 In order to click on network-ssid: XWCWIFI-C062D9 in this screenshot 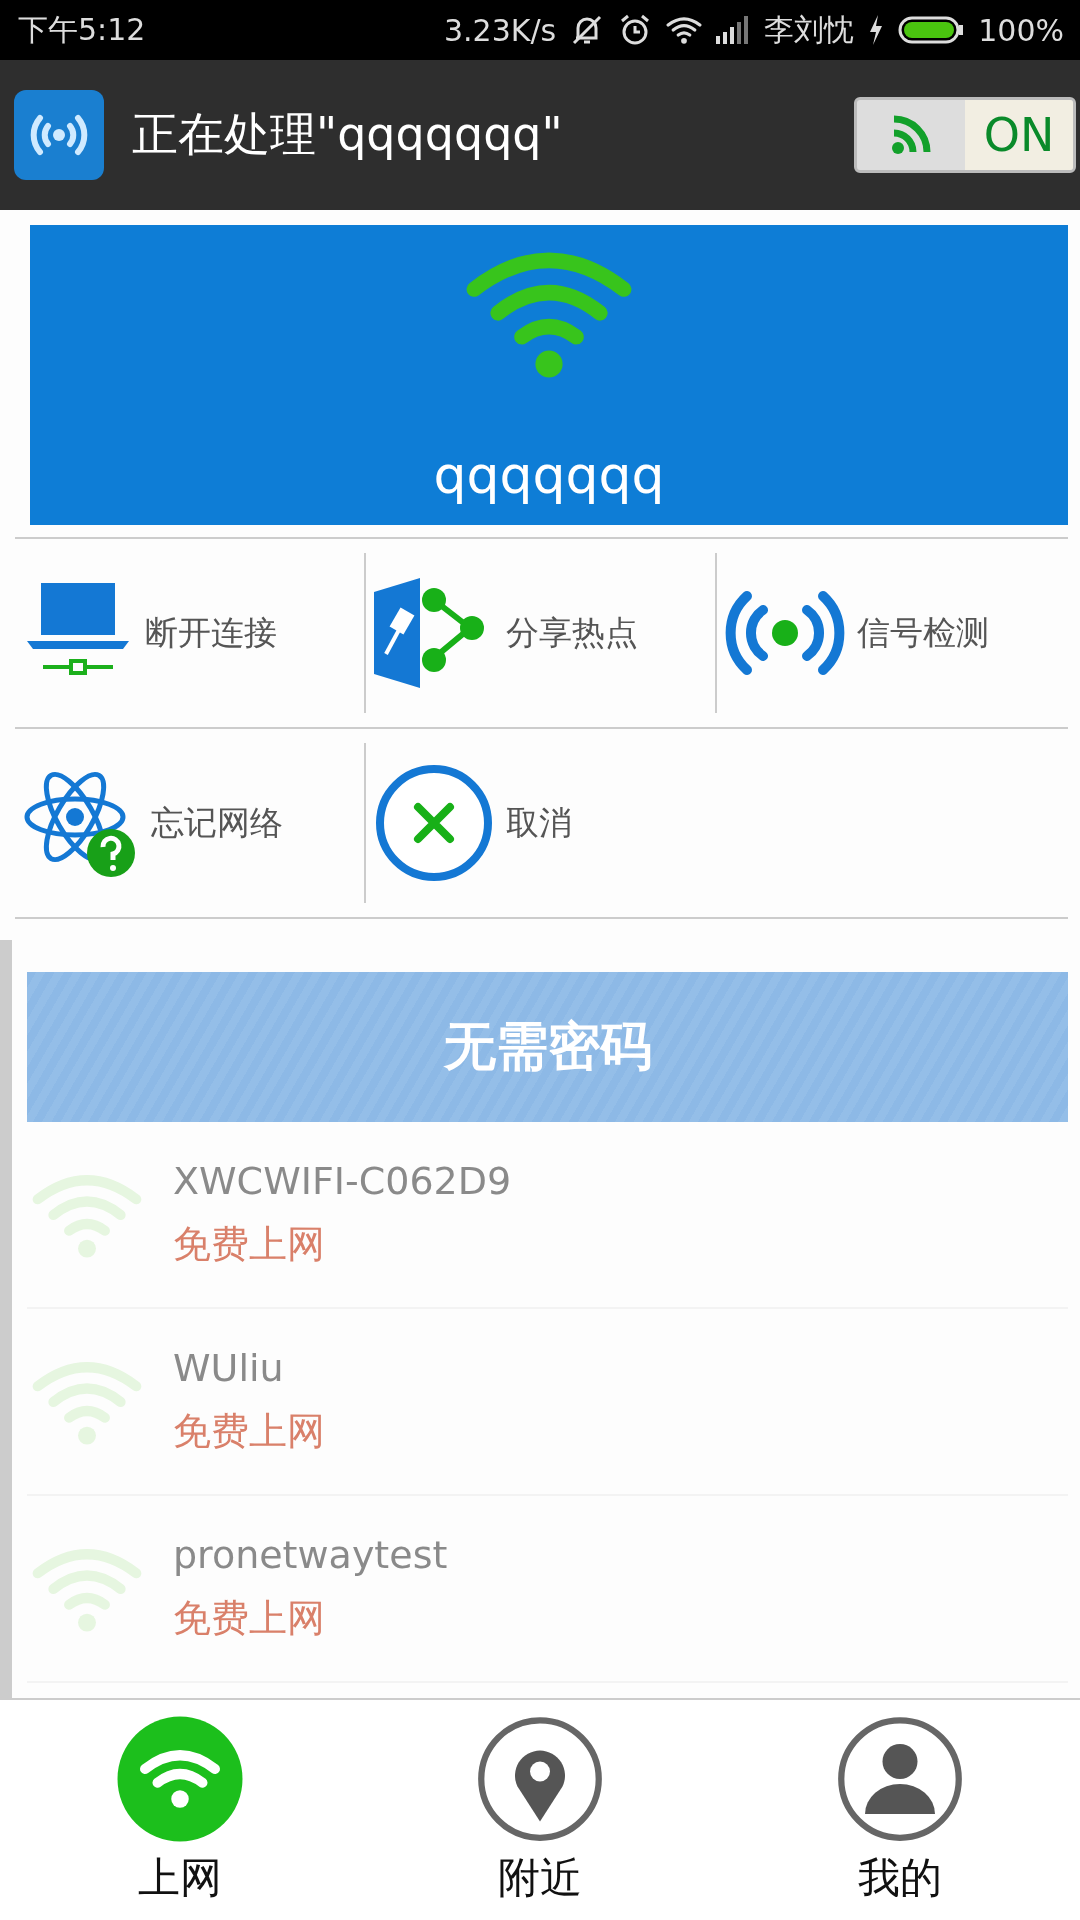, I will do `click(342, 1181)`.